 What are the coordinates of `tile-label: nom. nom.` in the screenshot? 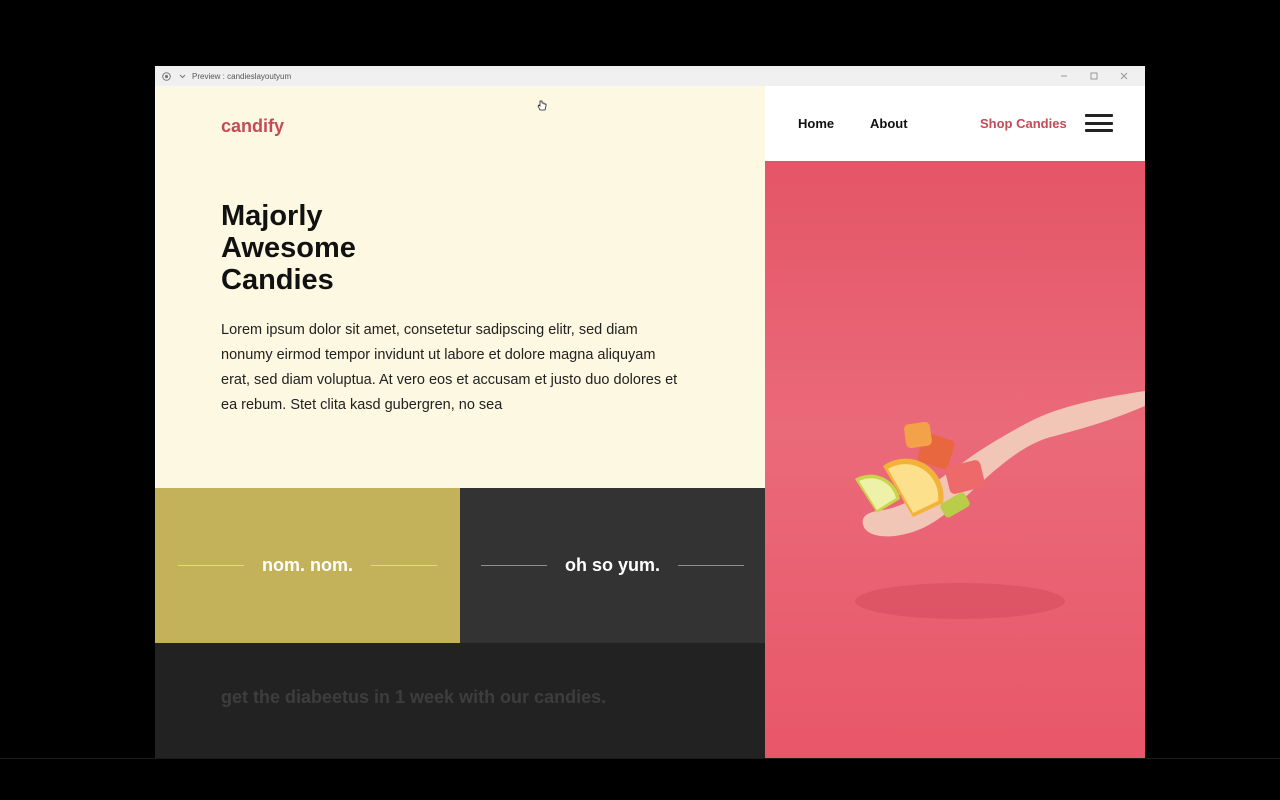 It's located at (307, 565).